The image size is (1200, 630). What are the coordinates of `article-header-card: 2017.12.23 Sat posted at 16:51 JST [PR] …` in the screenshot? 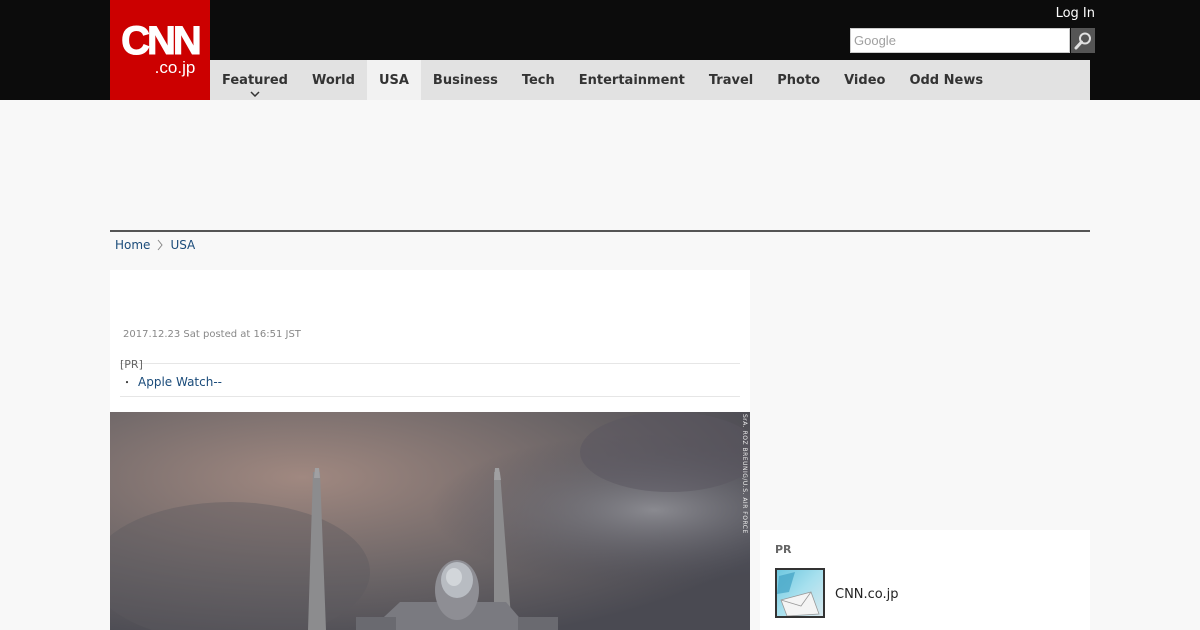 It's located at (430, 341).